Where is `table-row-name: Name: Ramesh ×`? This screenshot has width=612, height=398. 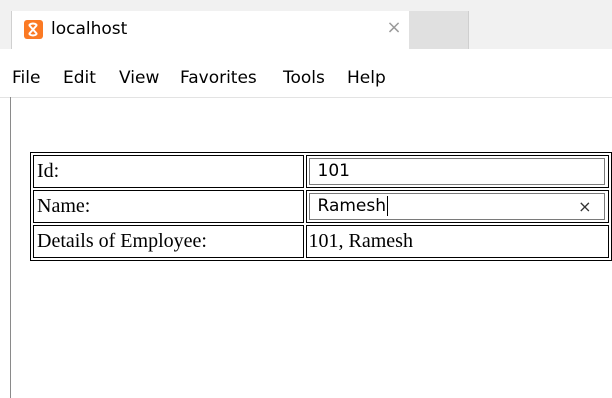 table-row-name: Name: Ramesh × is located at coordinates (321, 206).